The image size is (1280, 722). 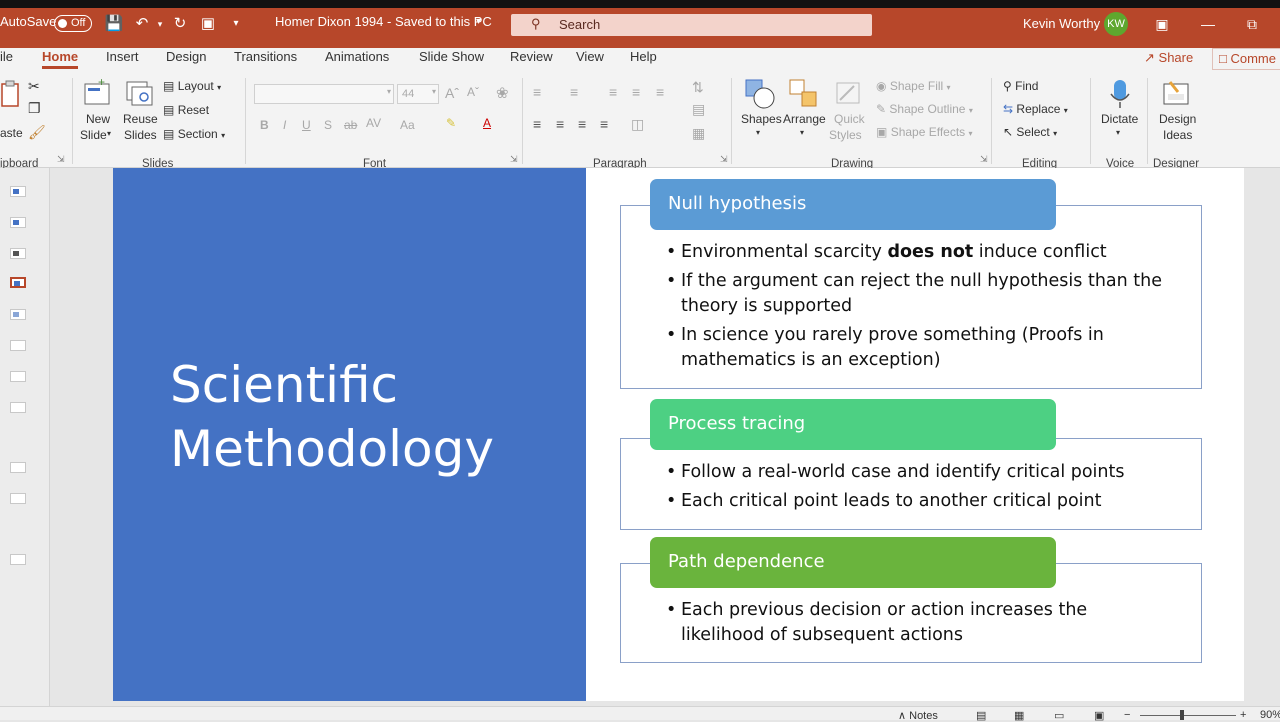 What do you see at coordinates (11, 95) in the screenshot?
I see `paste-icon` at bounding box center [11, 95].